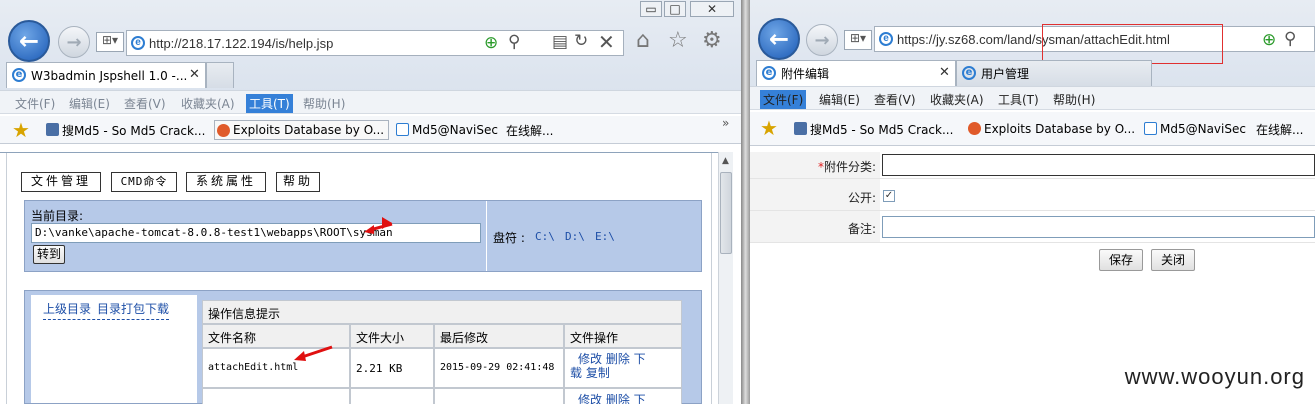 This screenshot has height=404, width=1315. I want to click on row-2-modified, so click(499, 396).